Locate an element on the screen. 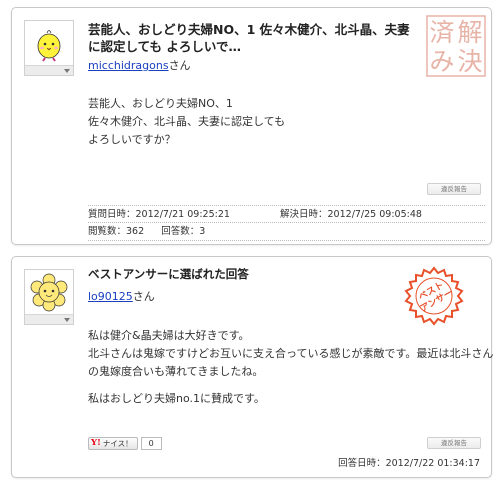  answered-date: 回答日時：2012/7/22 01:34:17 is located at coordinates (409, 463).